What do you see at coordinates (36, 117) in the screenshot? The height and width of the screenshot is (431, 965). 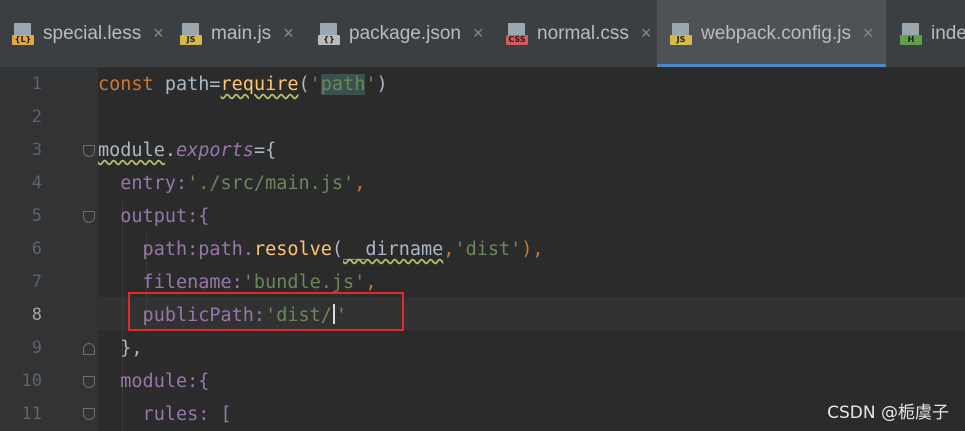 I see `line-number: 2` at bounding box center [36, 117].